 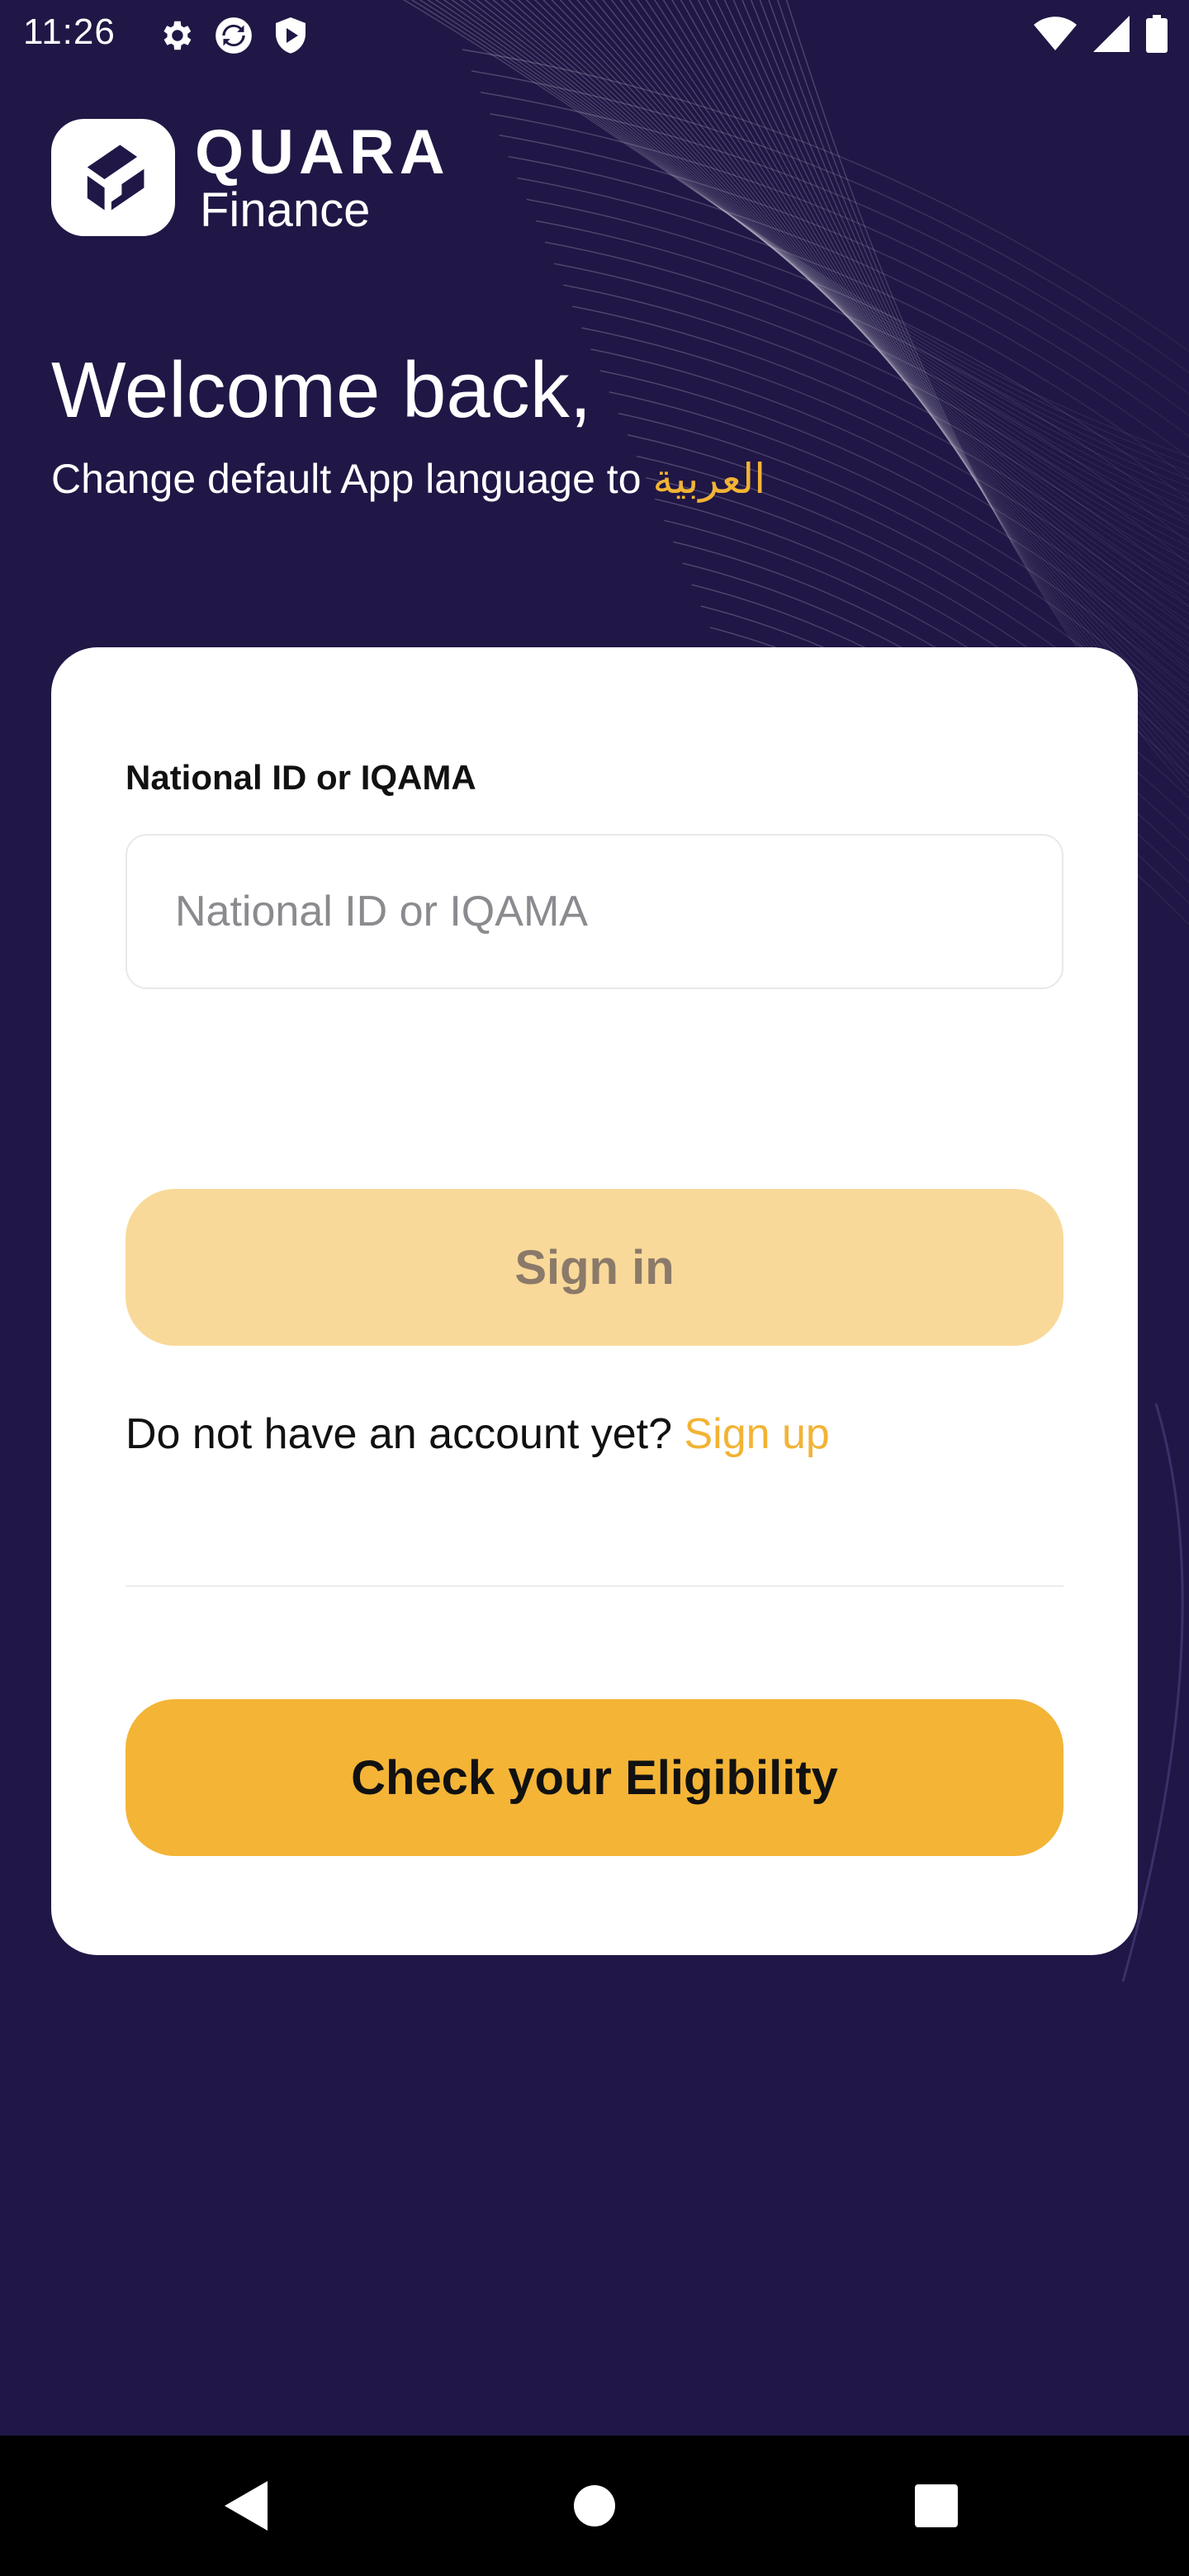 I want to click on shield-icon, so click(x=290, y=35).